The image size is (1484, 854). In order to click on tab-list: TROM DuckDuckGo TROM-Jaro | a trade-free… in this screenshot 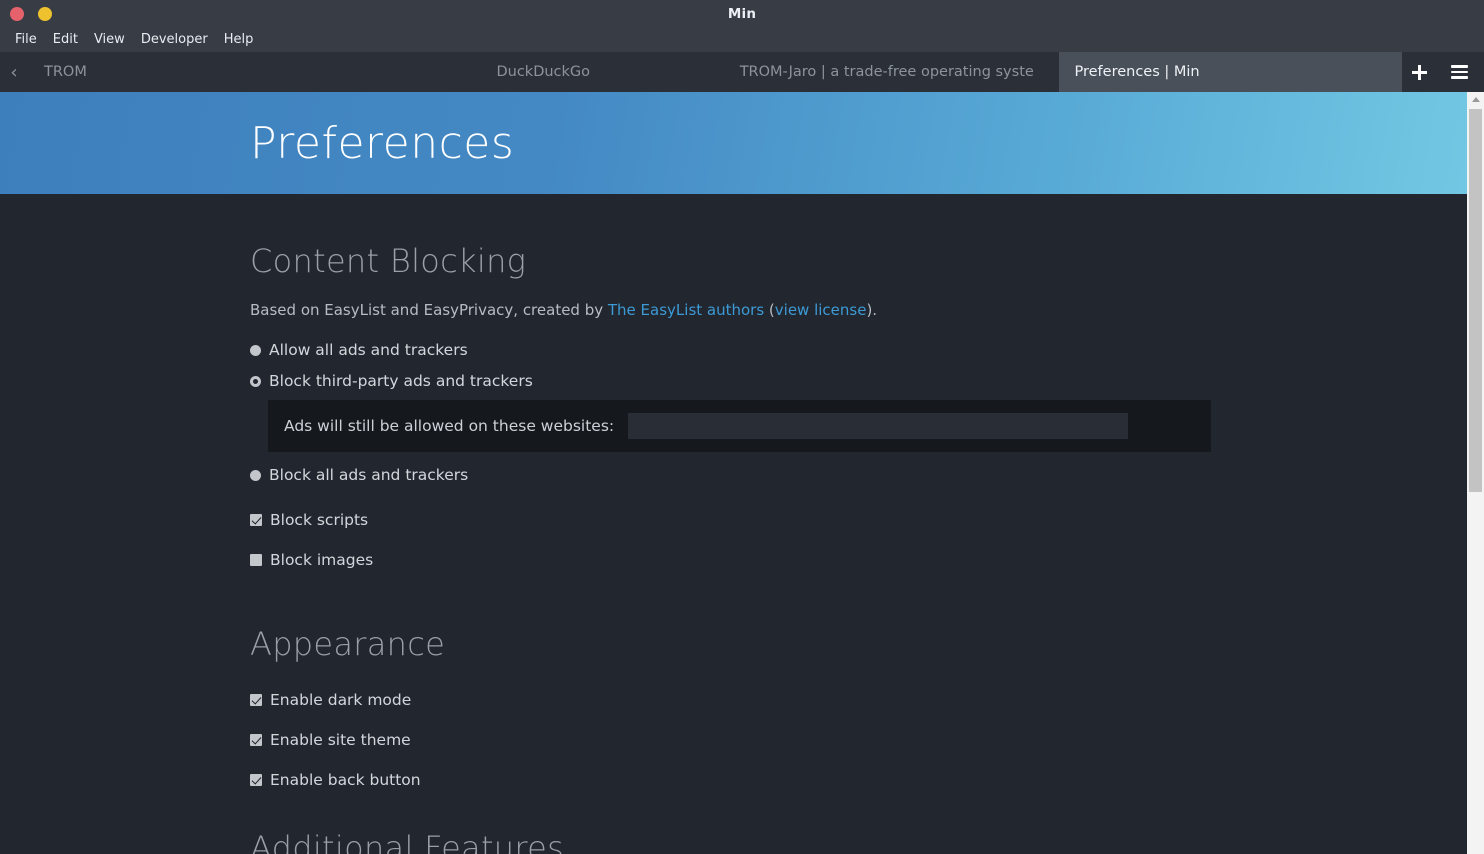, I will do `click(715, 72)`.